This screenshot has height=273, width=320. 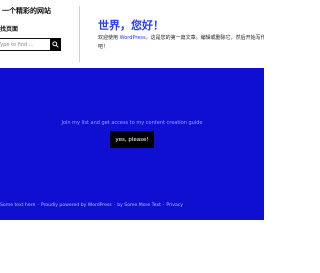 I want to click on search-icon, so click(x=55, y=44).